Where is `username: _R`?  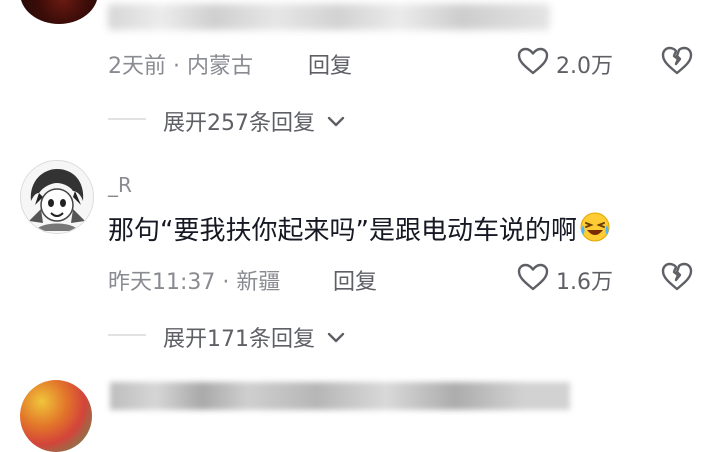
username: _R is located at coordinates (120, 185).